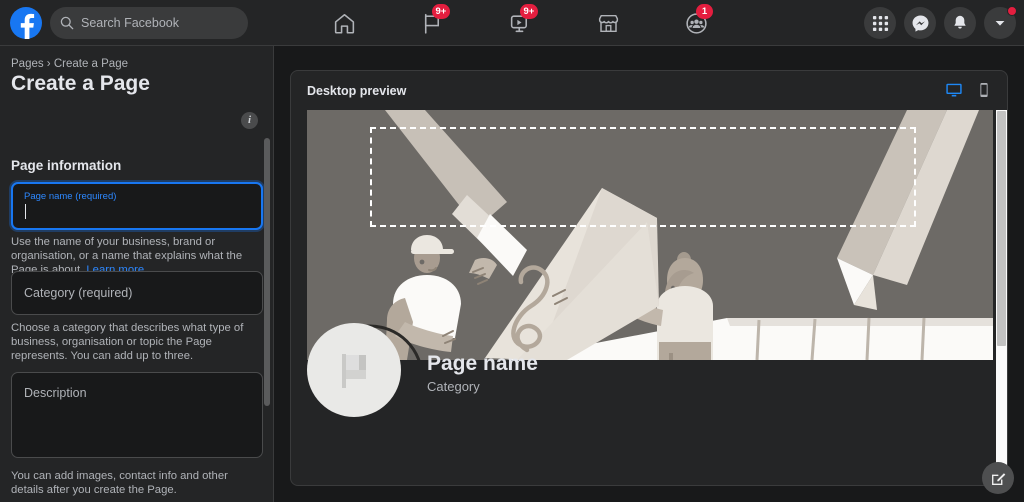 The width and height of the screenshot is (1024, 502). I want to click on home-icon, so click(344, 23).